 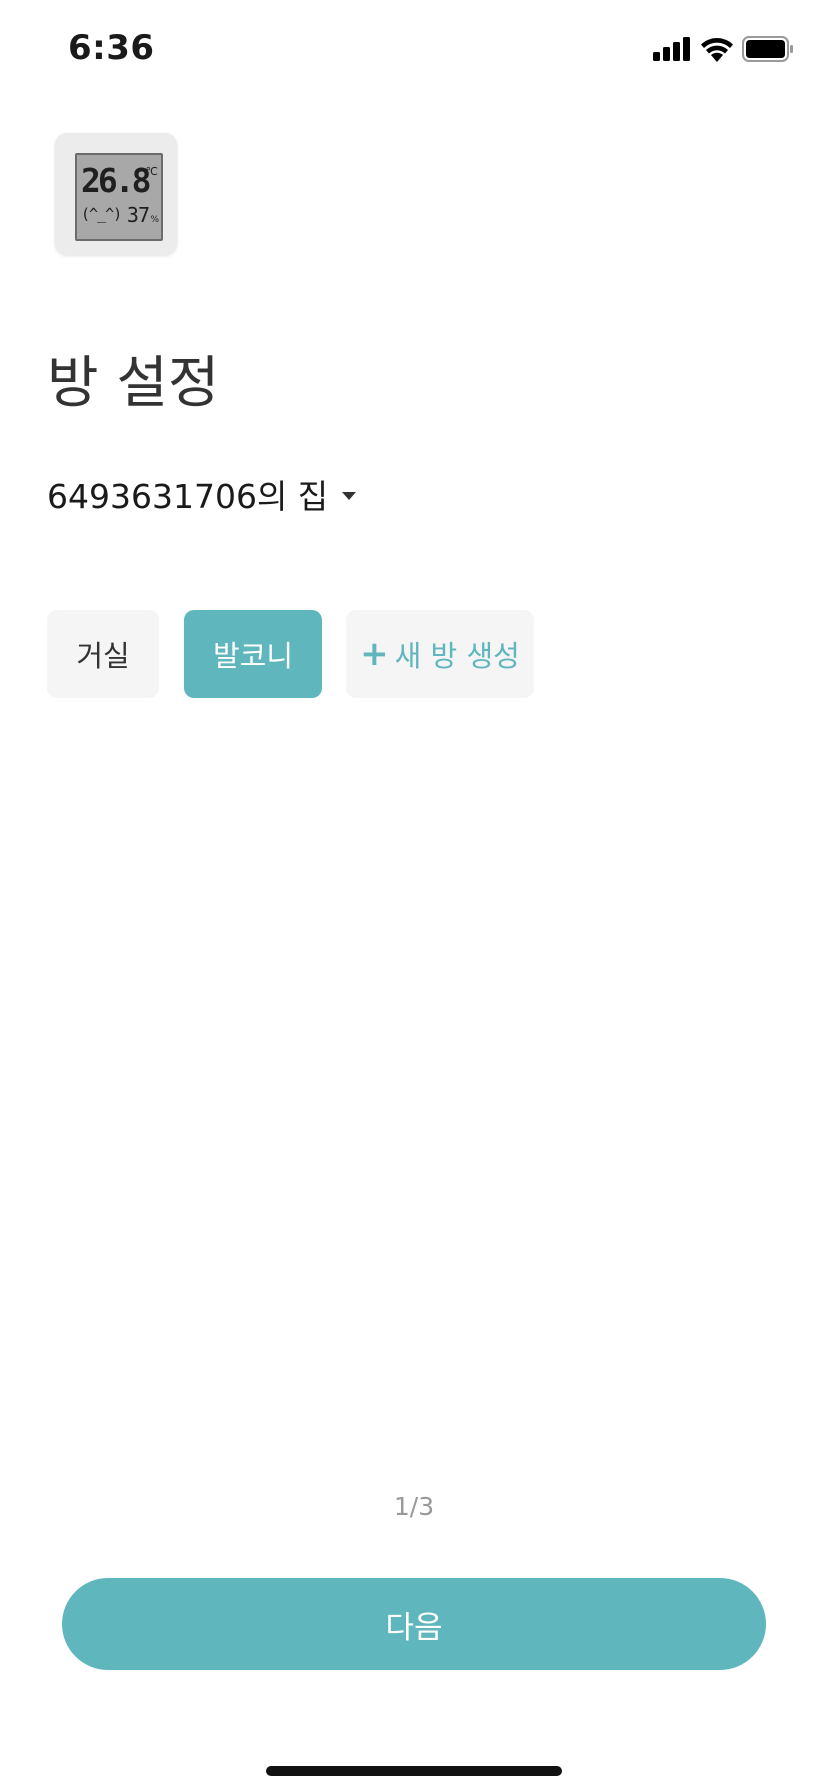 What do you see at coordinates (138, 215) in the screenshot?
I see `device-screen-humidity: 37` at bounding box center [138, 215].